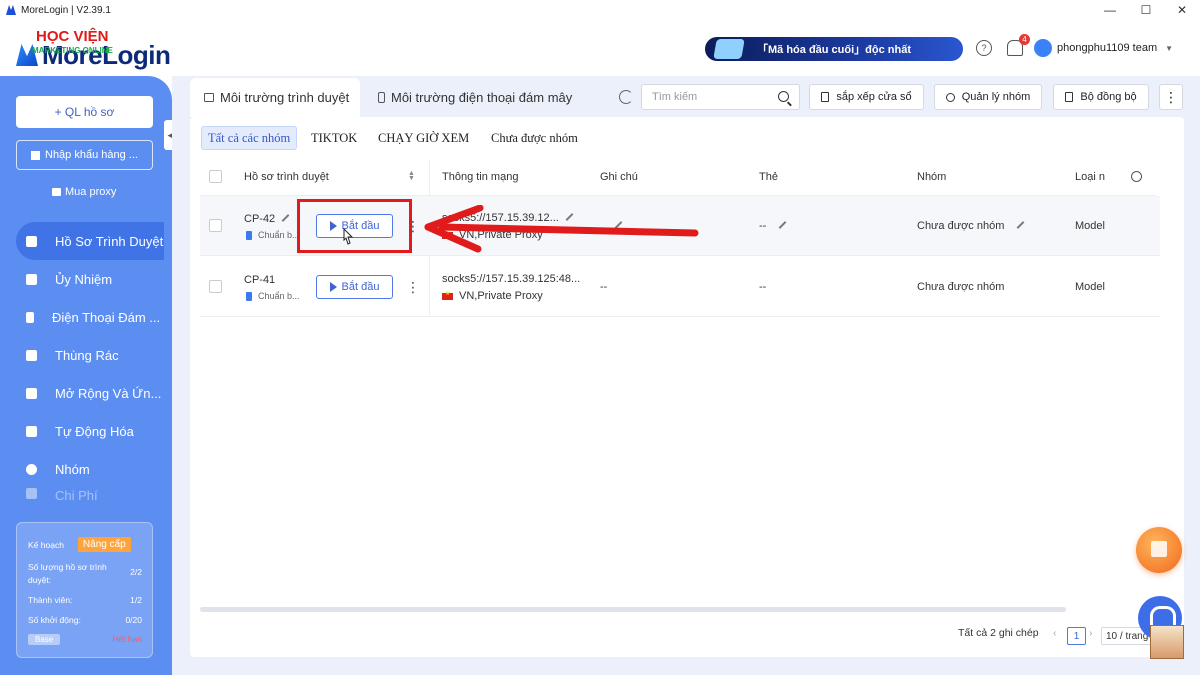  I want to click on promo-banner: 「Mã hóa đầu cuối」độc nhất, so click(834, 49).